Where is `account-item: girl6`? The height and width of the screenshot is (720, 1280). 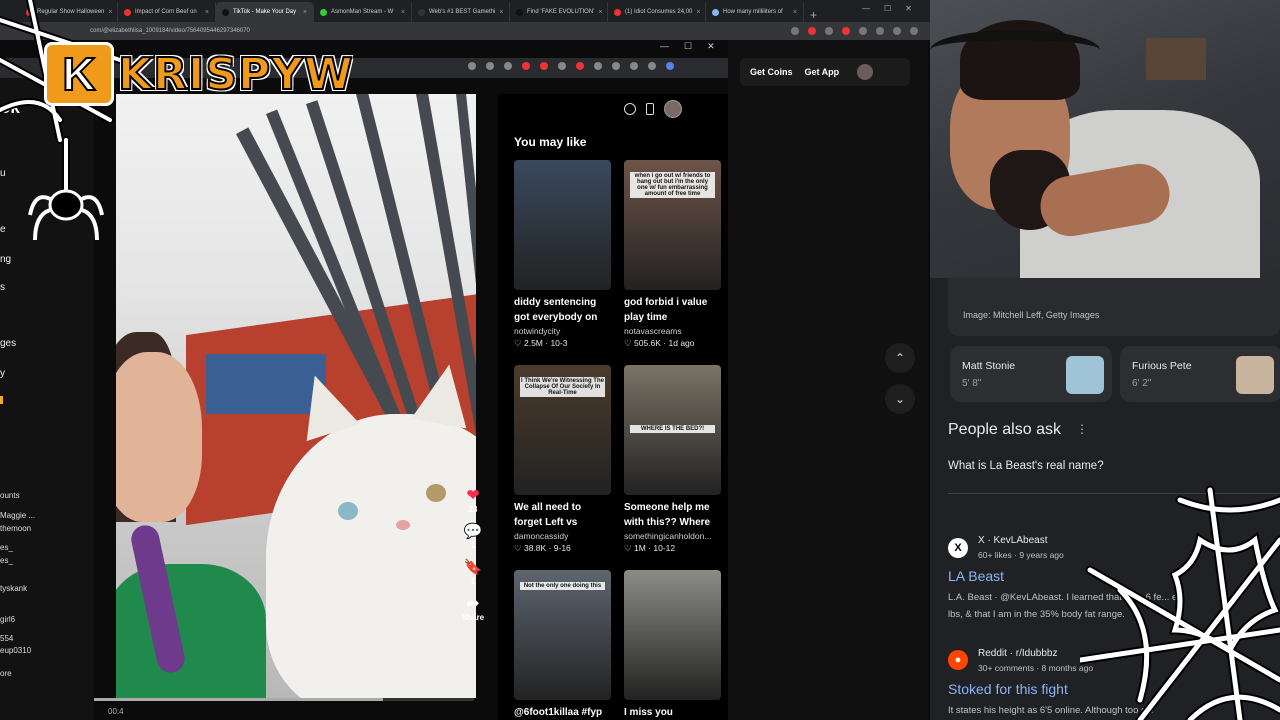 account-item: girl6 is located at coordinates (7, 619).